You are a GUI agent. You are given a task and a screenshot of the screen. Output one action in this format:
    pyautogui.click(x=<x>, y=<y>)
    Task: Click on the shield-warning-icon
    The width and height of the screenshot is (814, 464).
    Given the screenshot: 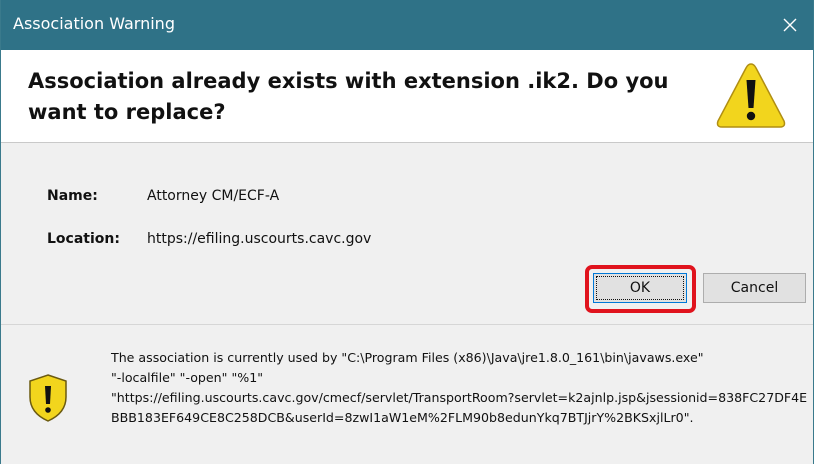 What is the action you would take?
    pyautogui.click(x=48, y=398)
    